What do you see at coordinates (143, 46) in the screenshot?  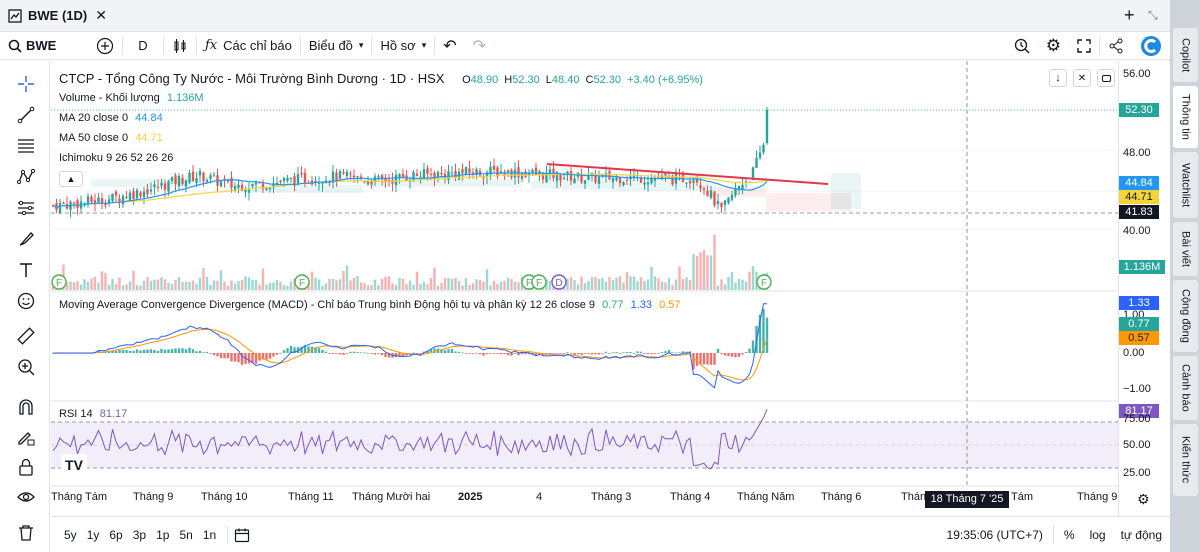 I see `interval-button: D` at bounding box center [143, 46].